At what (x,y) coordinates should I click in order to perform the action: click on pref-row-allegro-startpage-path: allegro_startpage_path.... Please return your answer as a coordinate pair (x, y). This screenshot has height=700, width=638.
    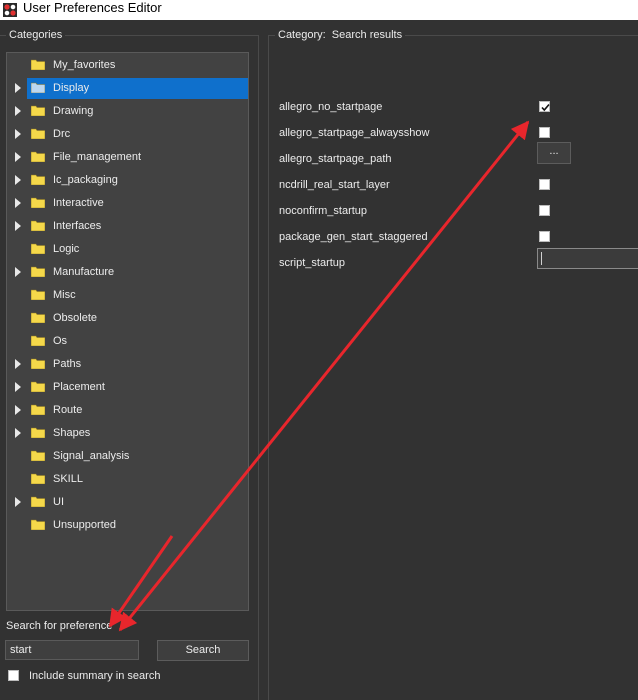
    Looking at the image, I should click on (458, 156).